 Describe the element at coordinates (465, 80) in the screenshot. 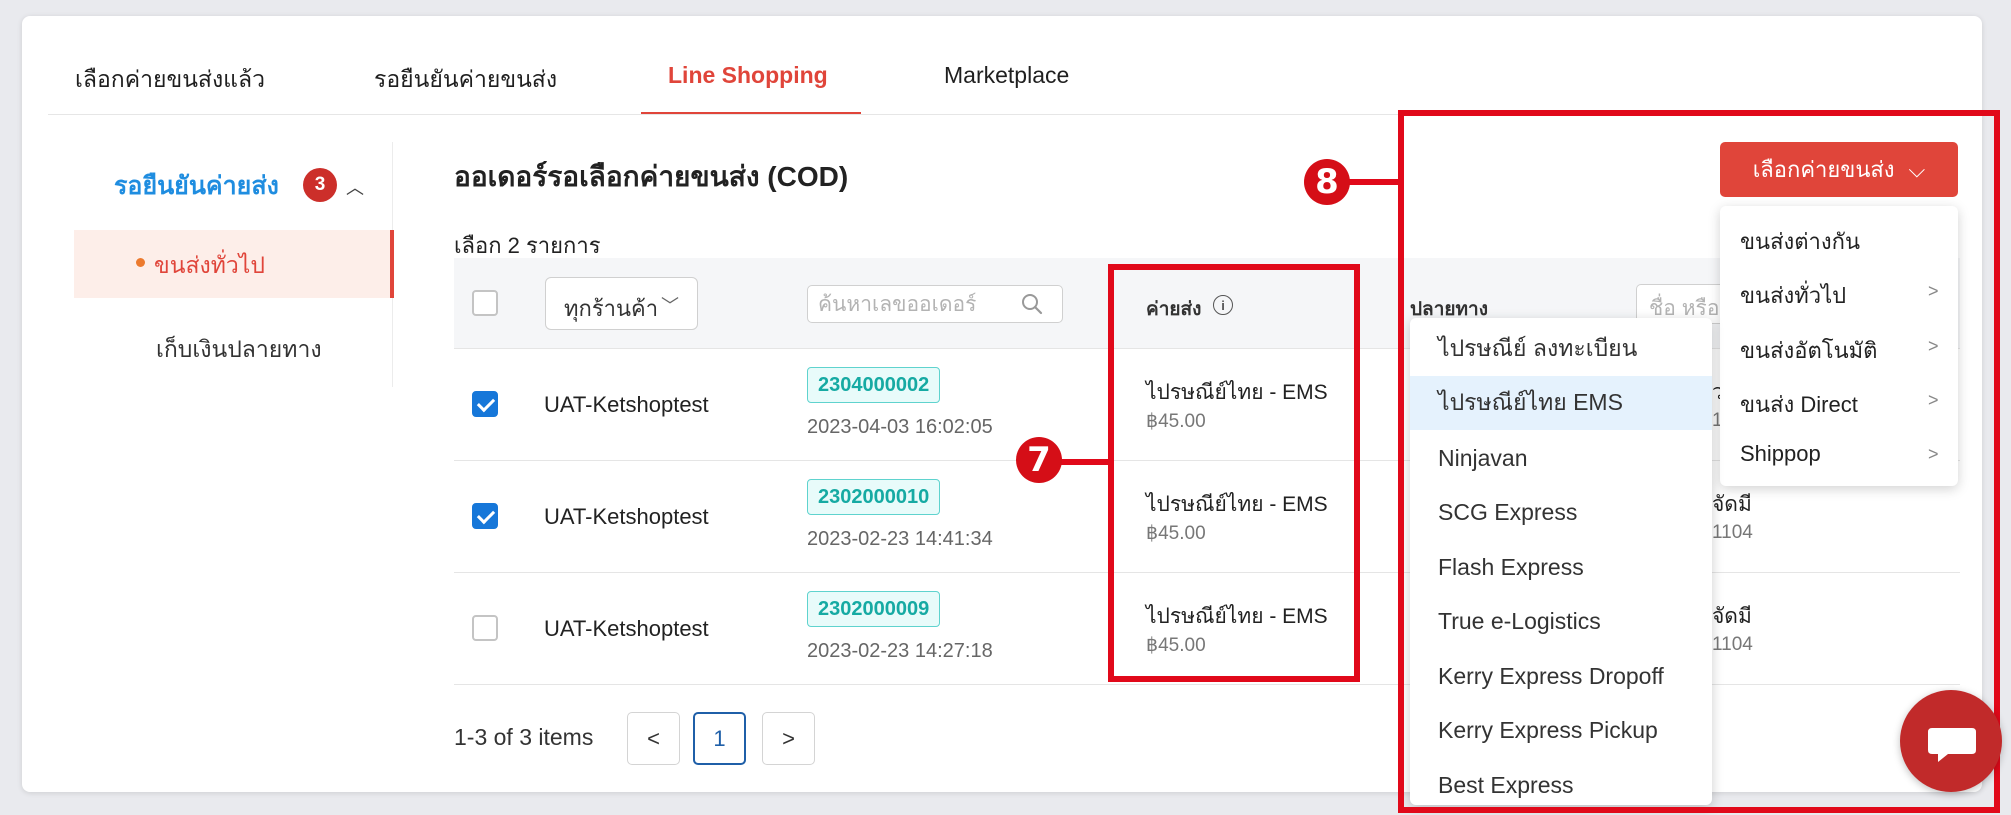

I see `tab-awaiting-carrier: รอยืนยันค่ายขนส่ง` at that location.